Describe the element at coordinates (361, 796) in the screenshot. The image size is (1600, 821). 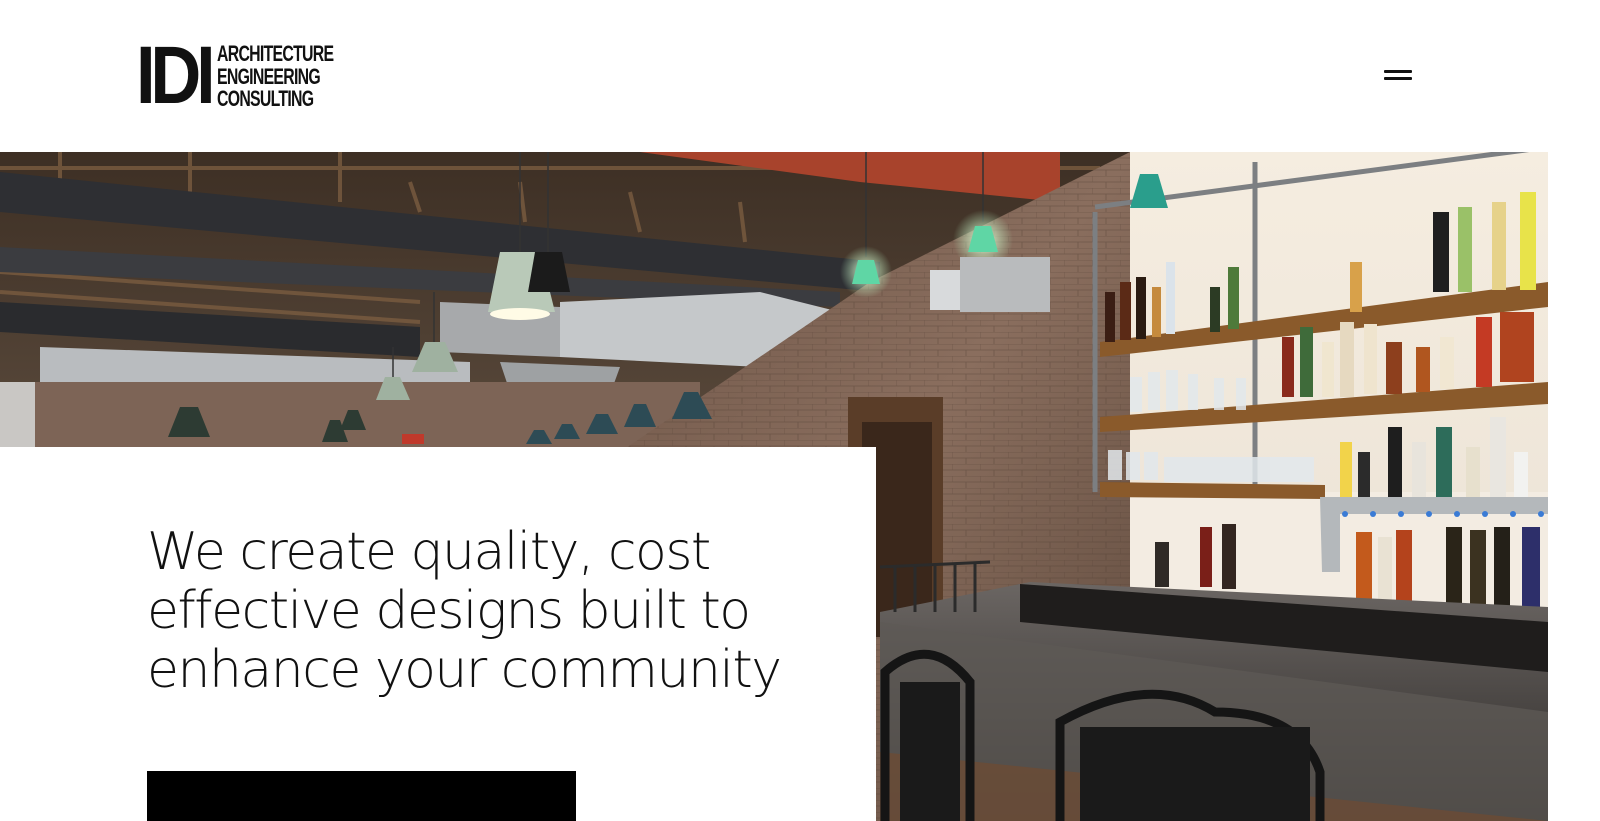
I see `cta-button` at that location.